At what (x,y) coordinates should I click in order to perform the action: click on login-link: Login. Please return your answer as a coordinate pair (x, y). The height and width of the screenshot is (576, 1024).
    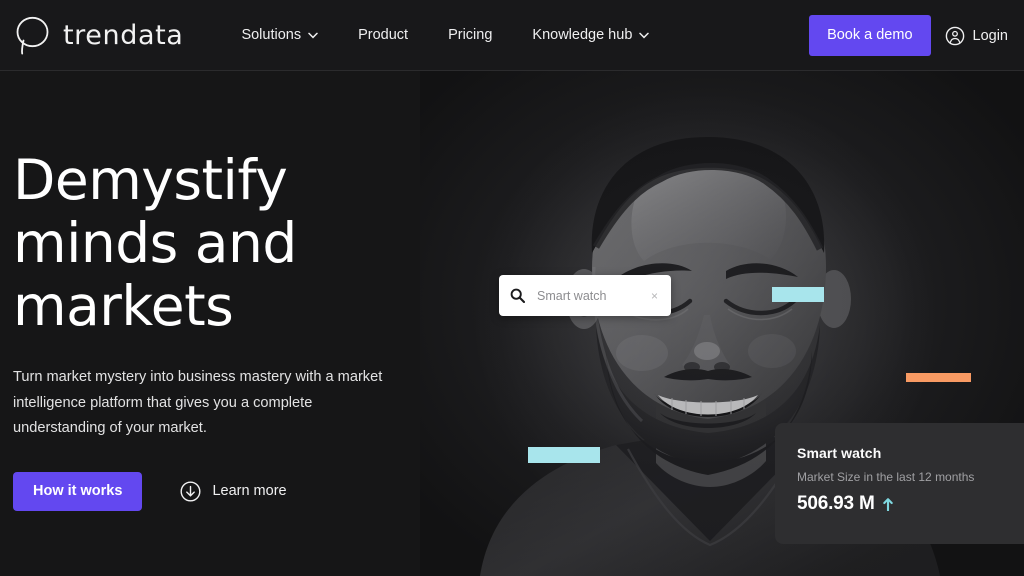
    Looking at the image, I should click on (978, 36).